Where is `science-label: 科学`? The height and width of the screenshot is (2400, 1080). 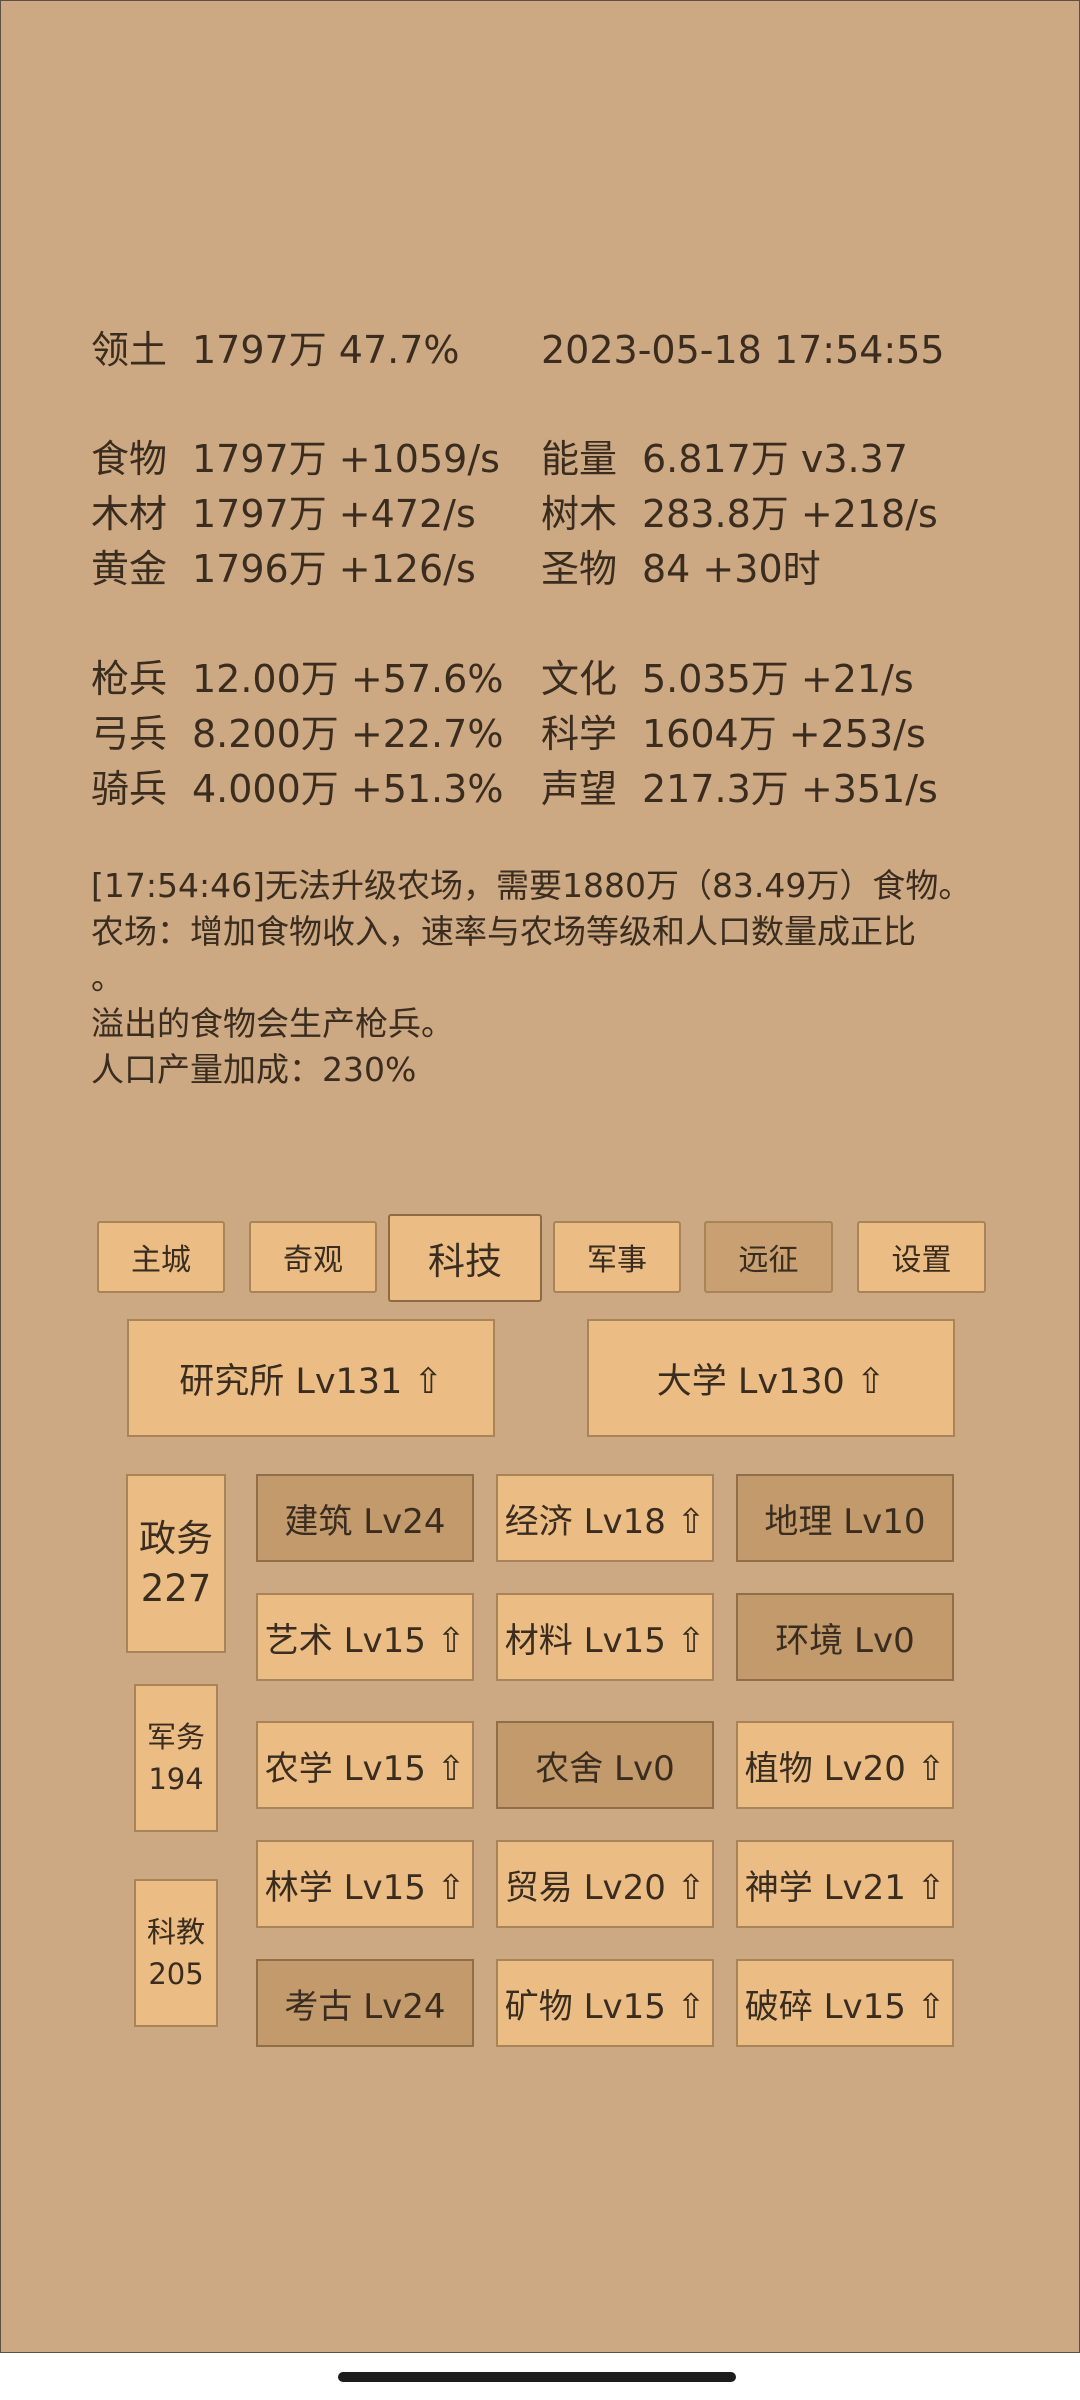 science-label: 科学 is located at coordinates (579, 734).